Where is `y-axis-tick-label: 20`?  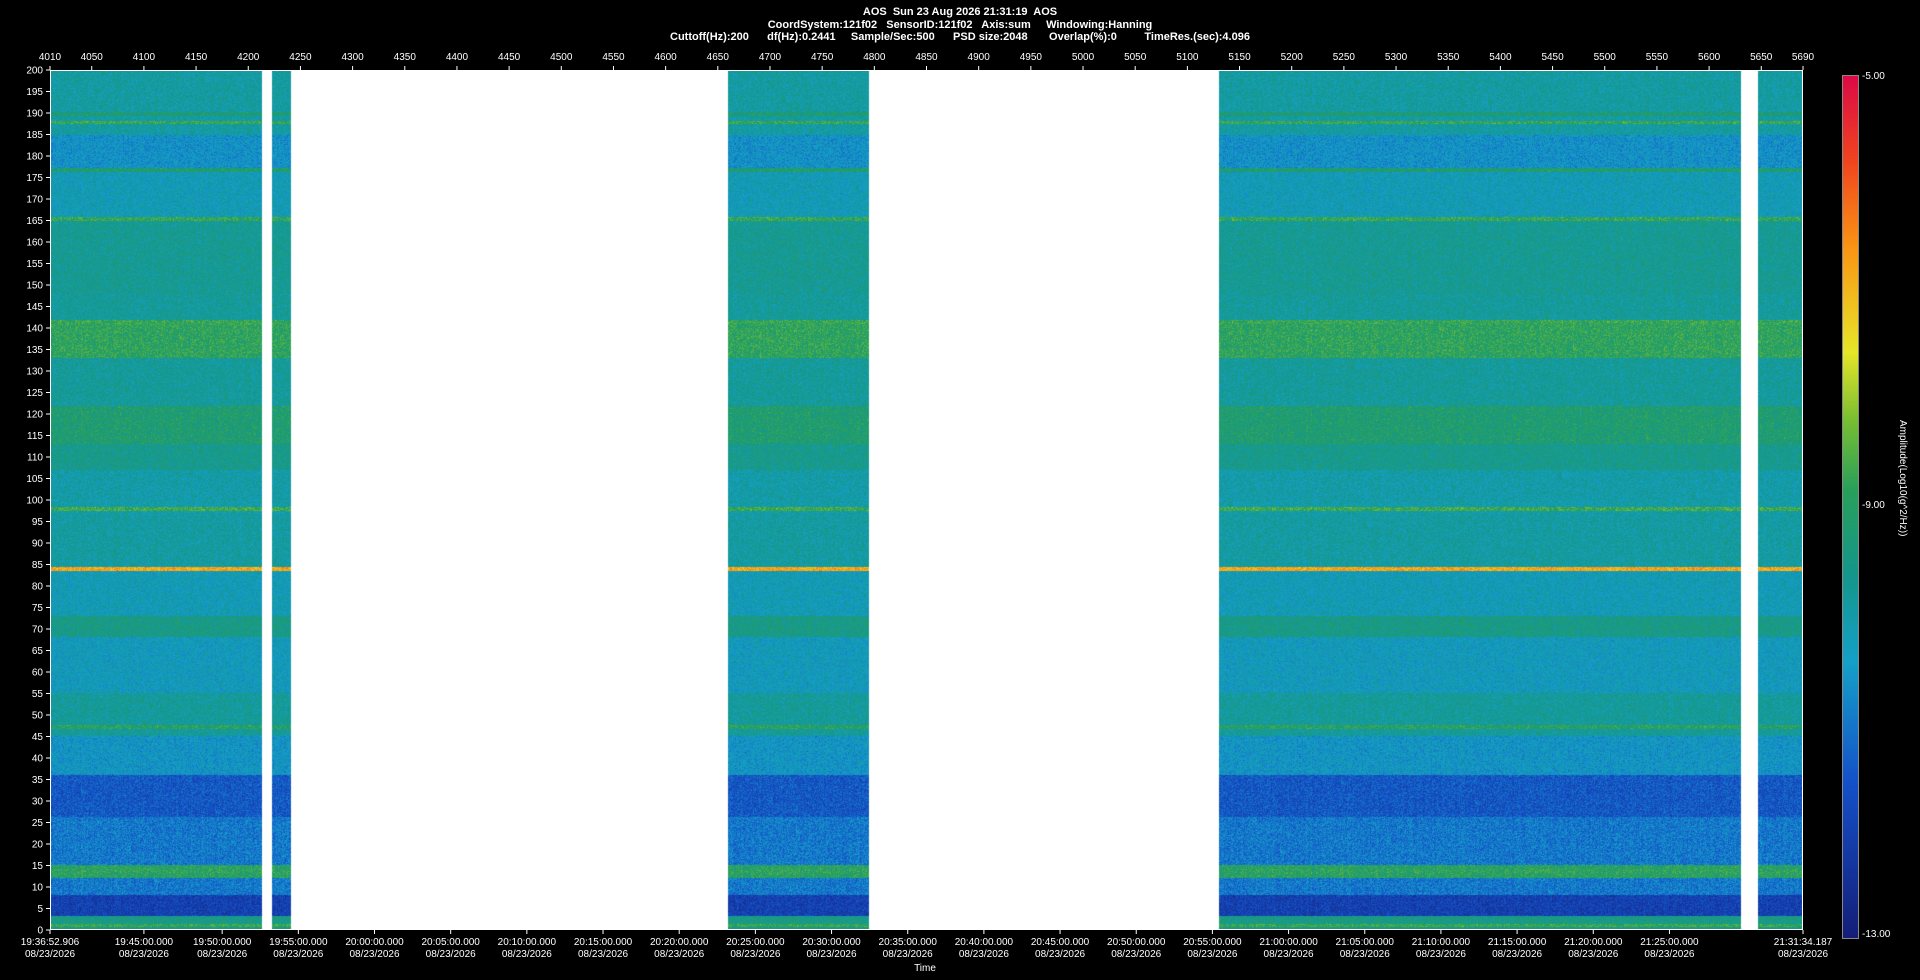
y-axis-tick-label: 20 is located at coordinates (38, 845).